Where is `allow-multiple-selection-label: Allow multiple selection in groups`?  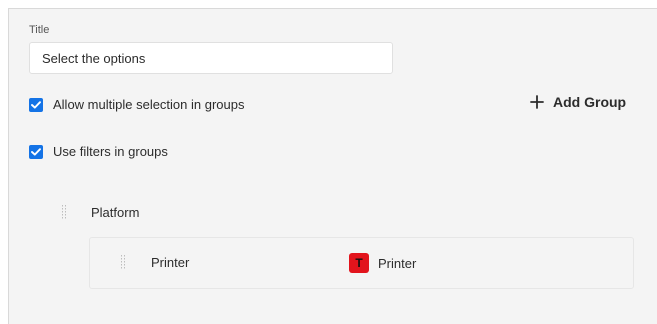
allow-multiple-selection-label: Allow multiple selection in groups is located at coordinates (149, 104).